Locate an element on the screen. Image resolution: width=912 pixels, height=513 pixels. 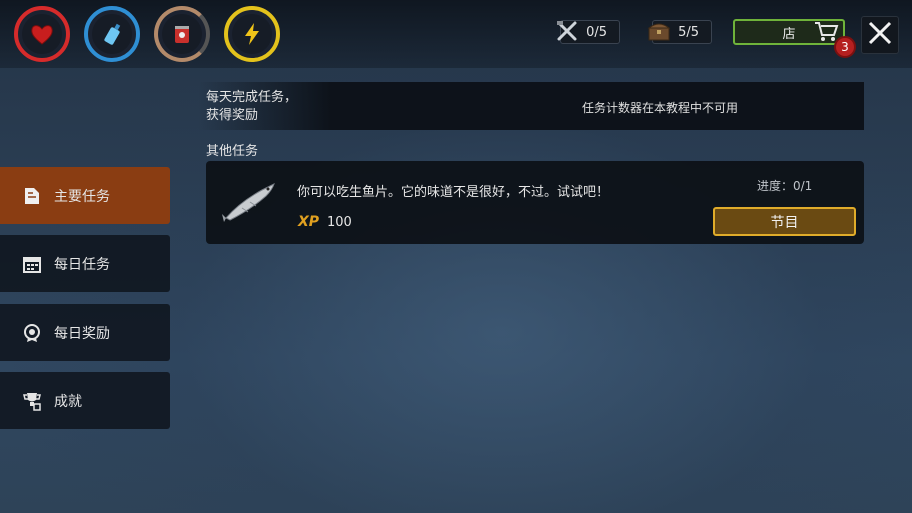
tools-count: 0/5 is located at coordinates (596, 32).